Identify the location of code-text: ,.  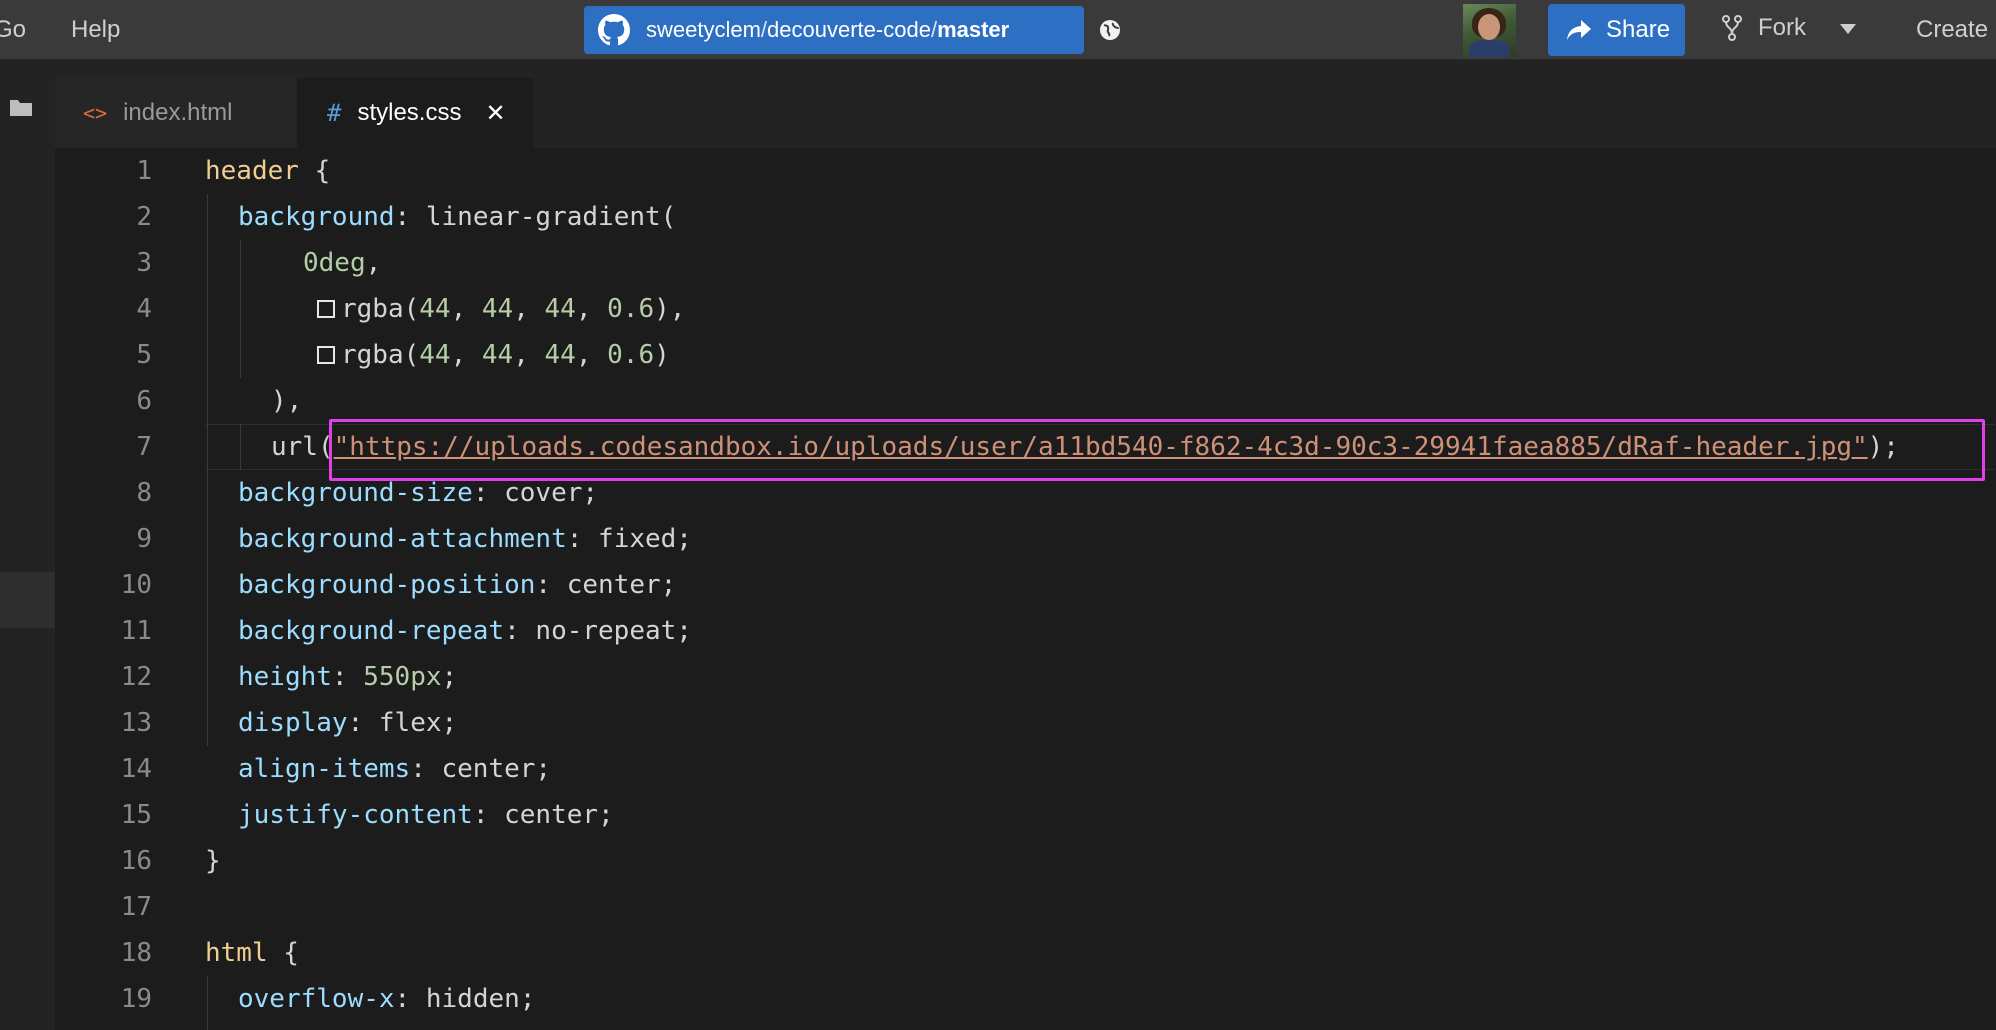
(373, 263).